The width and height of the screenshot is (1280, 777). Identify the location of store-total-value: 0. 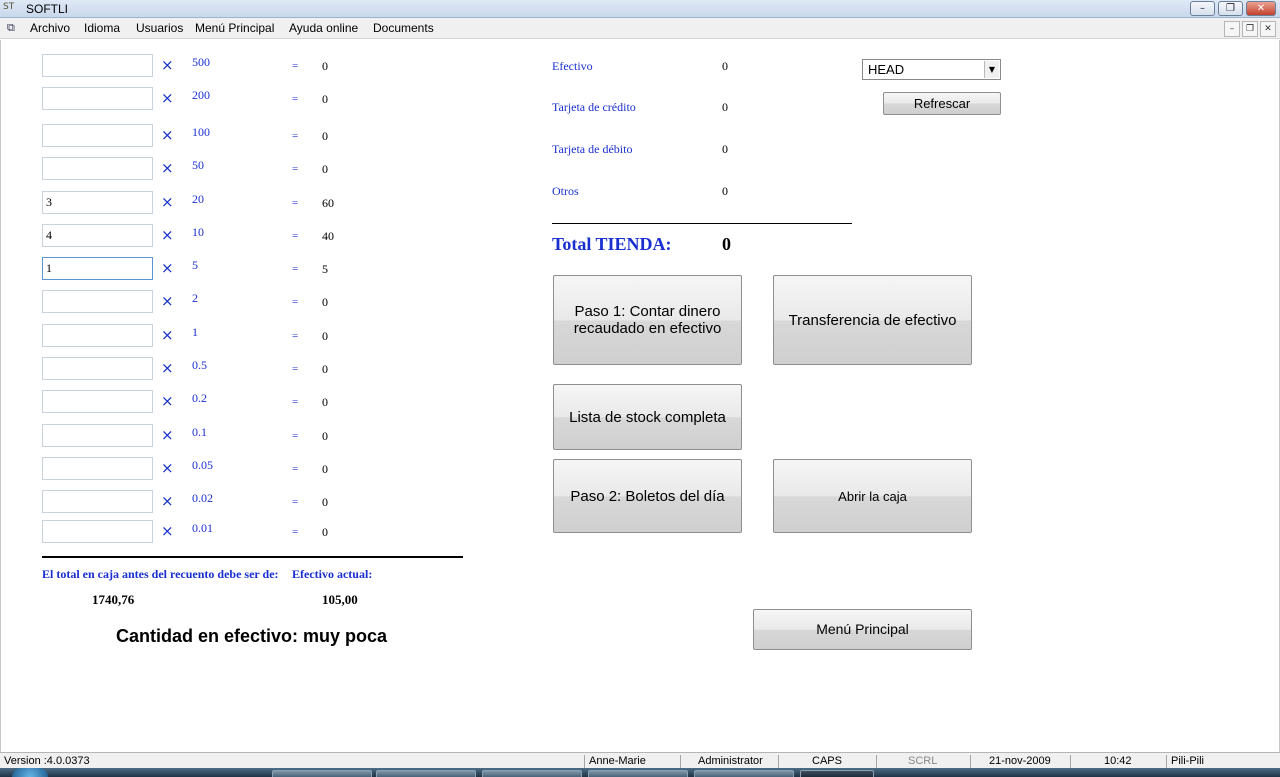
(726, 244).